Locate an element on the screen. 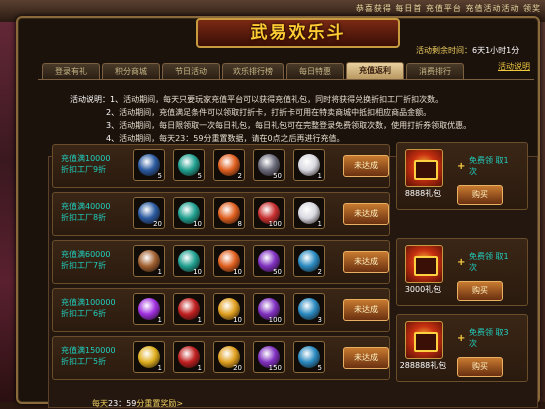  top-bar-text: 恭喜获得 每日首 充值平台 充值活动活动 领奖 is located at coordinates (448, 8).